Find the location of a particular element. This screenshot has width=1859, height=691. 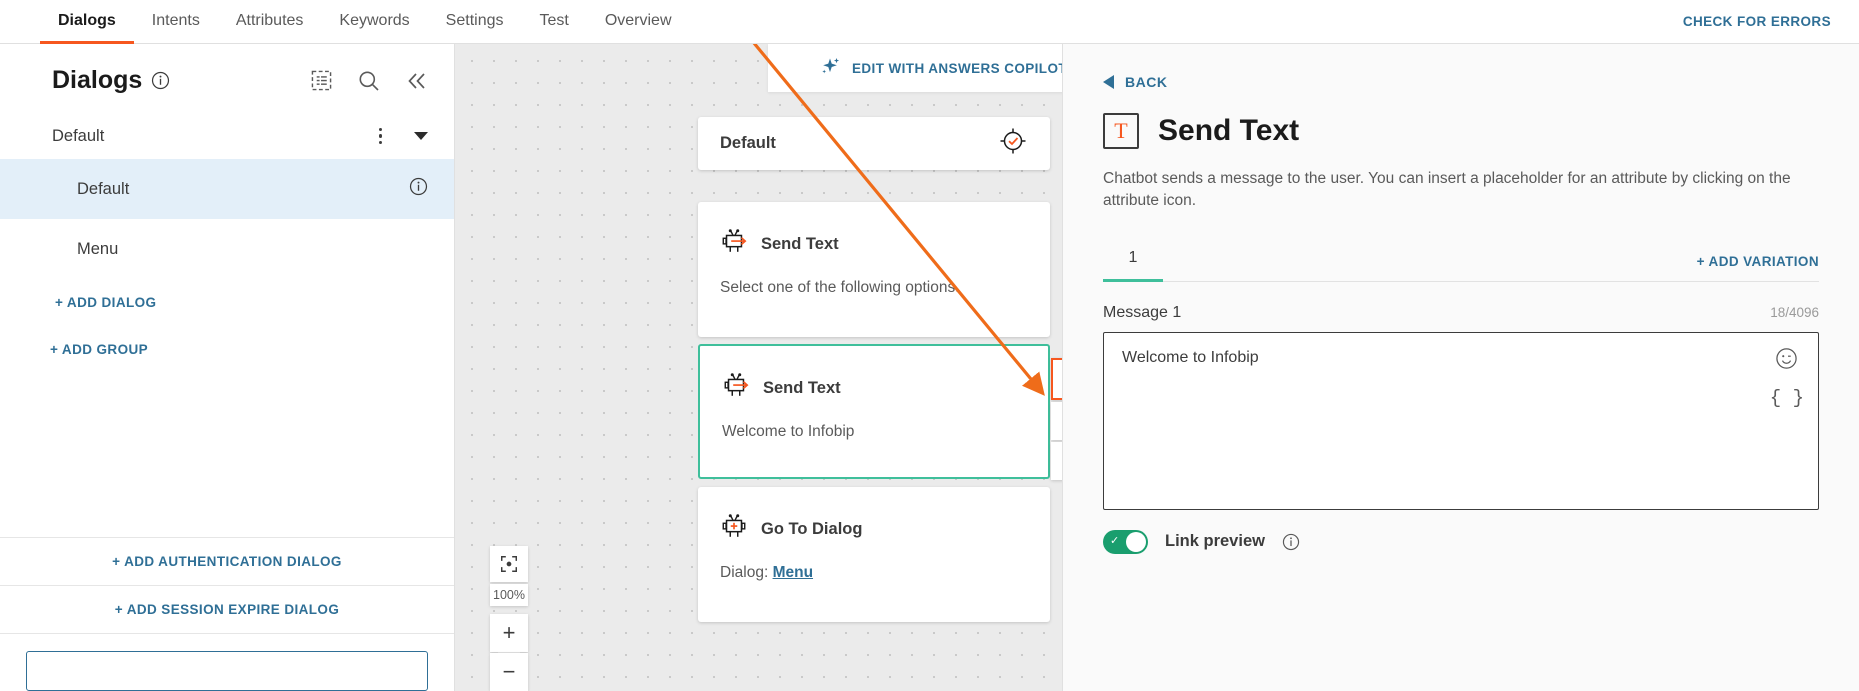

tab-overview: Overview is located at coordinates (638, 22).